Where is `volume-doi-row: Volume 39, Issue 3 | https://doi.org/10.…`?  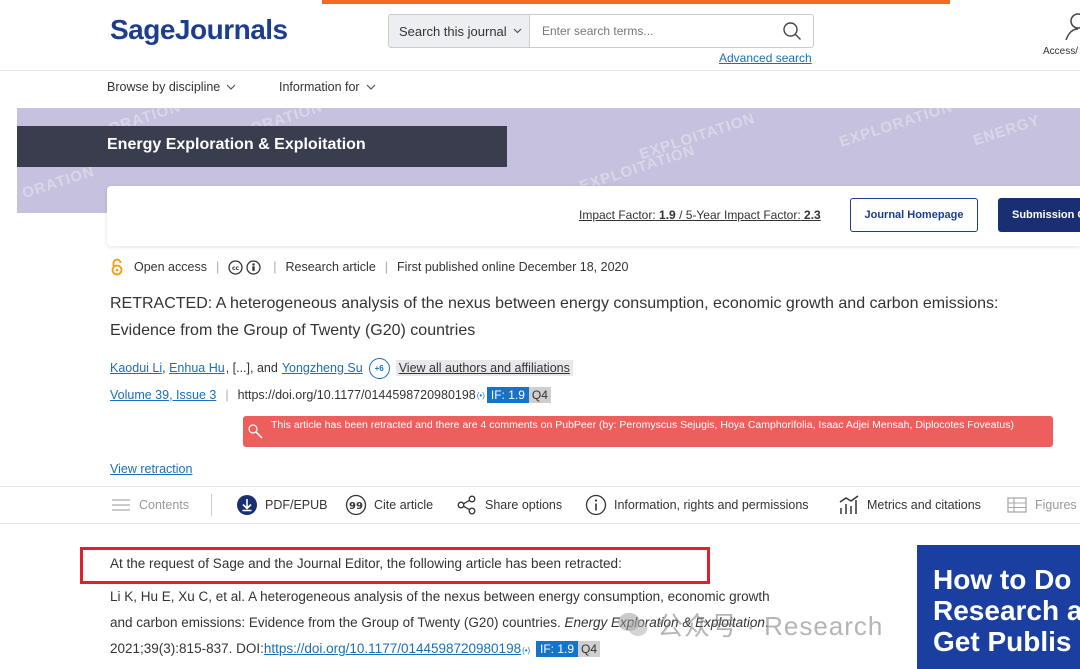
volume-doi-row: Volume 39, Issue 3 | https://doi.org/10.… is located at coordinates (330, 395).